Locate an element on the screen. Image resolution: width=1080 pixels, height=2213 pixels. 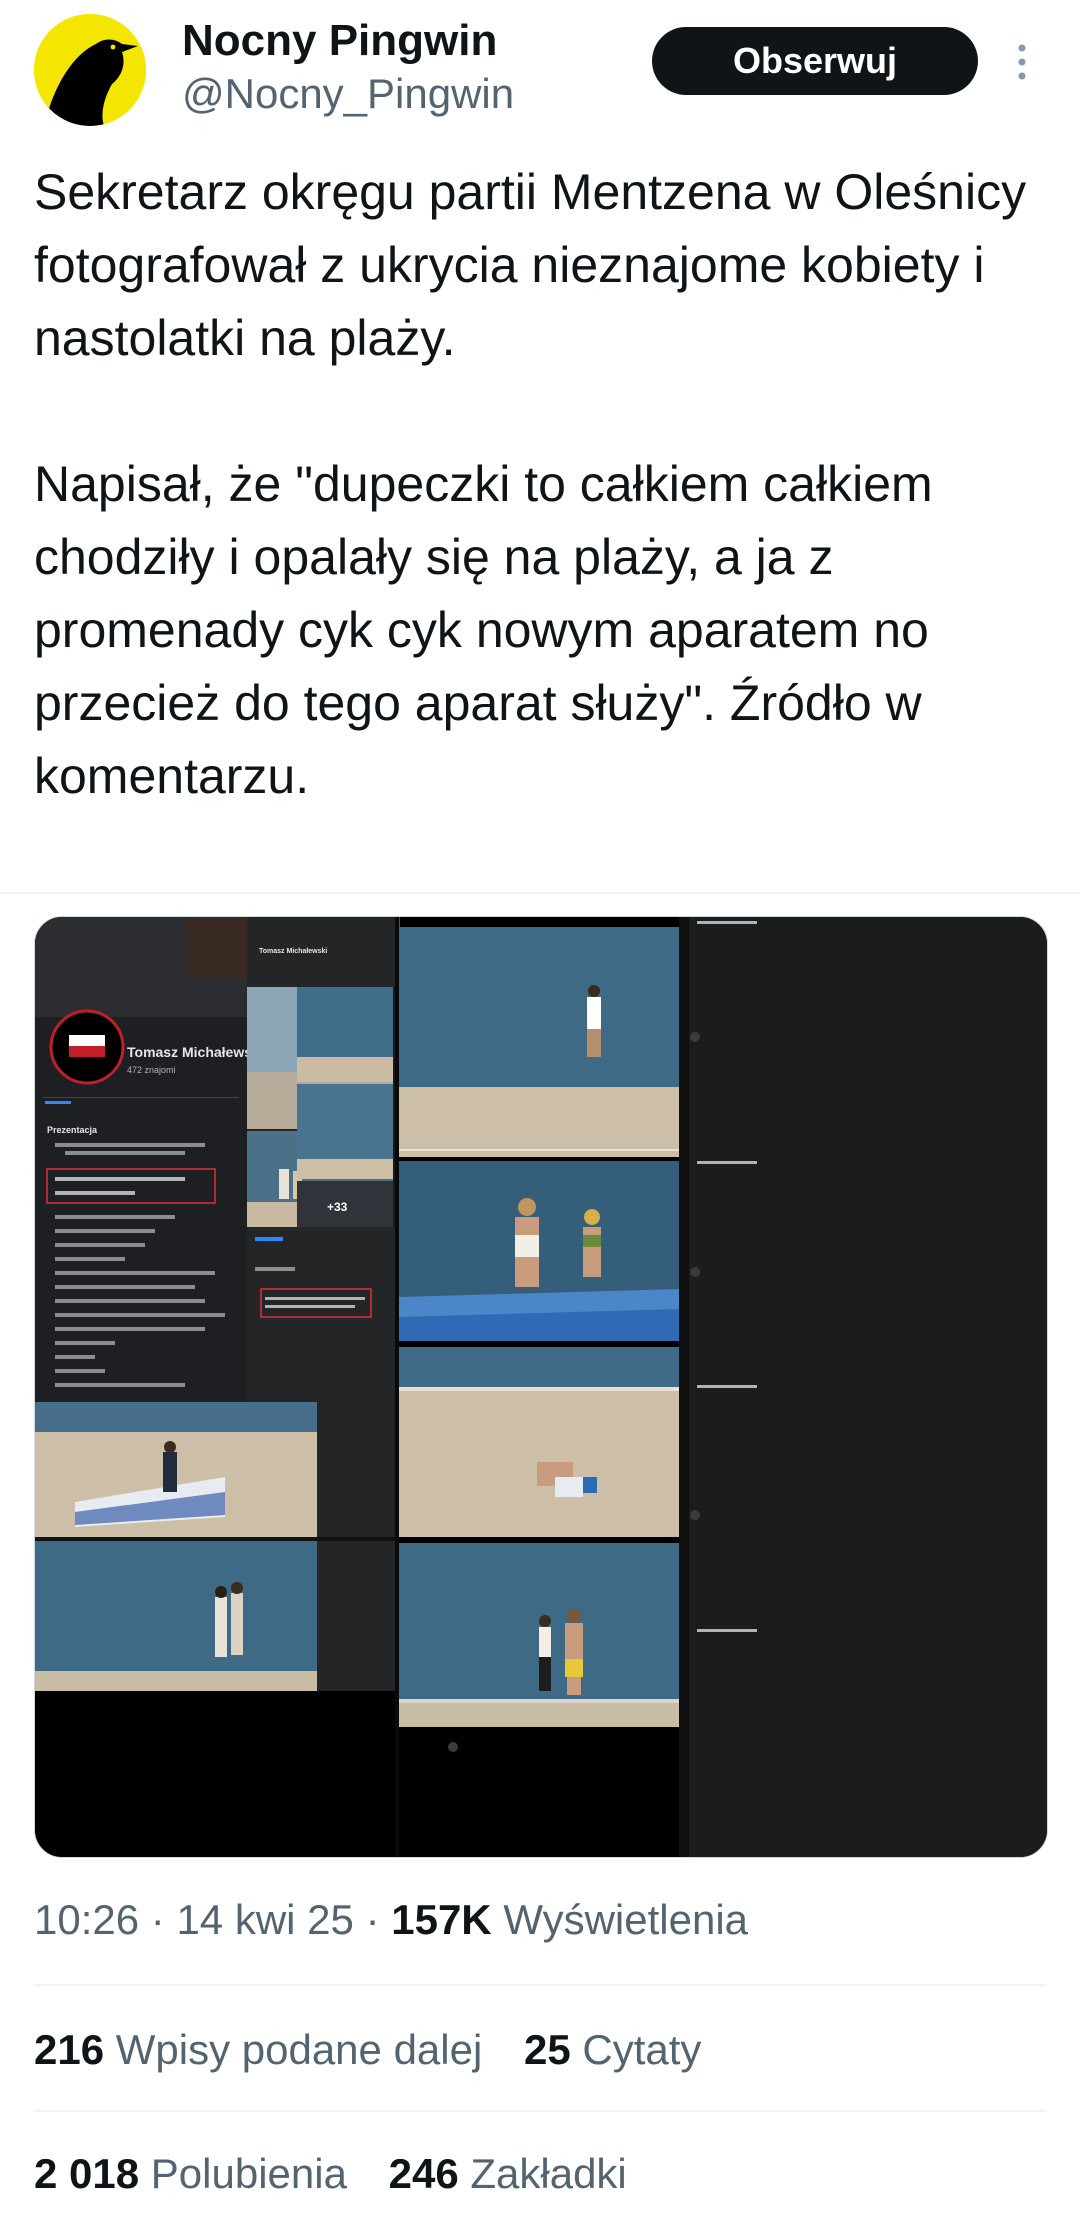
screenshot-more-photos: +33 is located at coordinates (337, 1207).